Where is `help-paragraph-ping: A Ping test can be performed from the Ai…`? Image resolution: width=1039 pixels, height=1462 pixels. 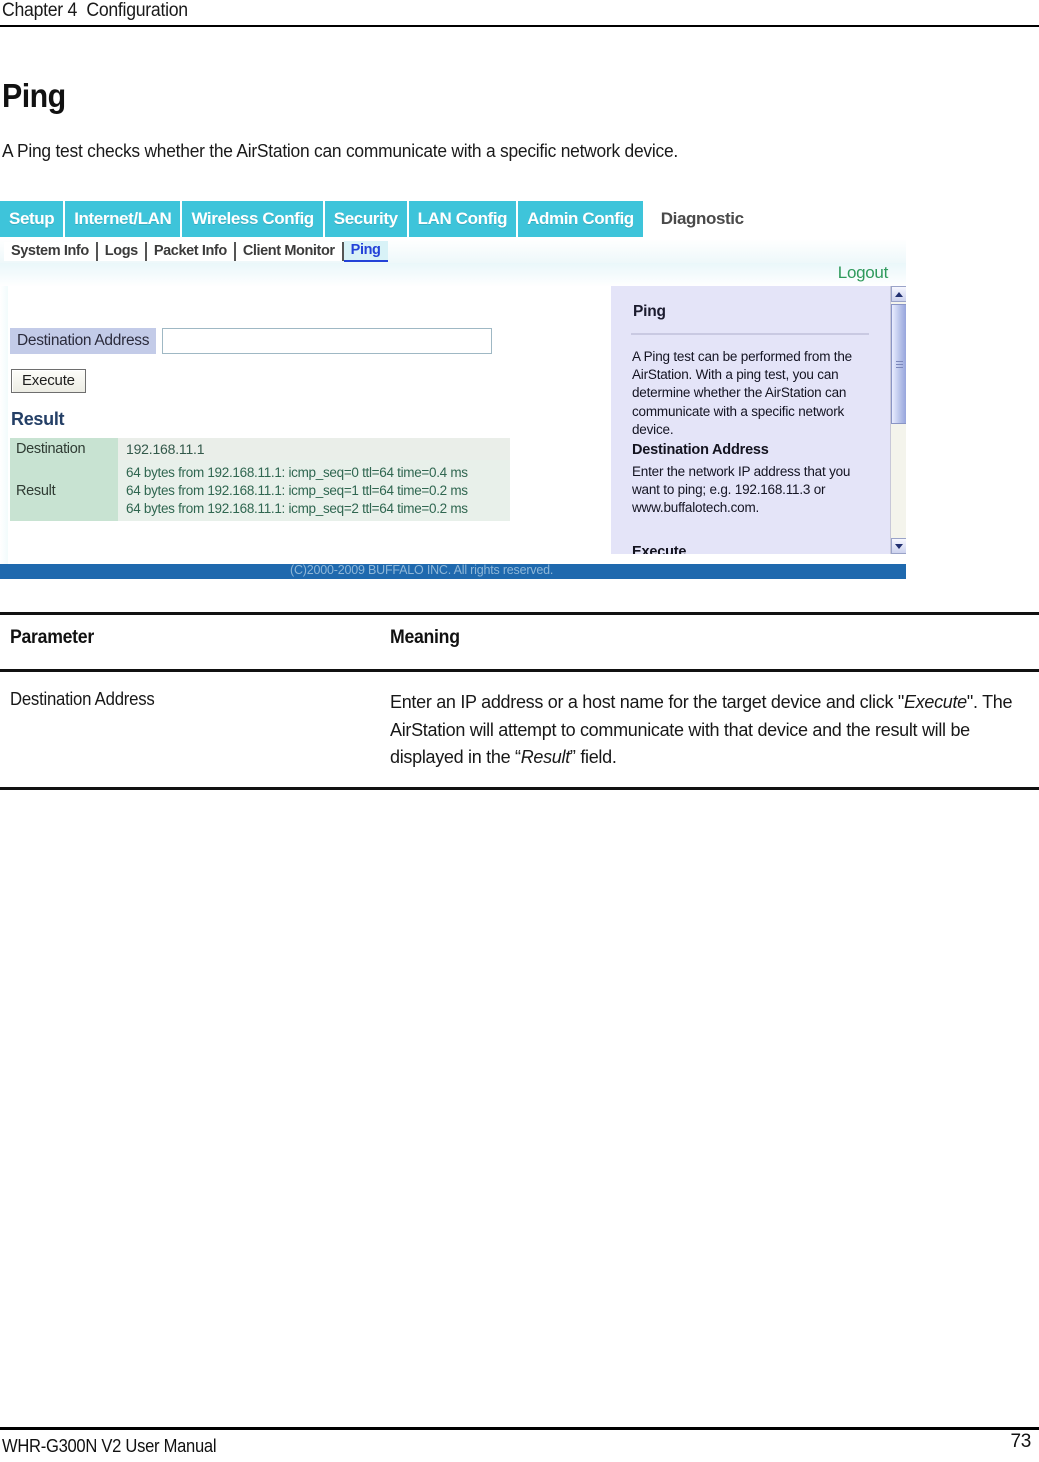
help-paragraph-ping: A Ping test can be performed from the Ai… is located at coordinates (742, 393).